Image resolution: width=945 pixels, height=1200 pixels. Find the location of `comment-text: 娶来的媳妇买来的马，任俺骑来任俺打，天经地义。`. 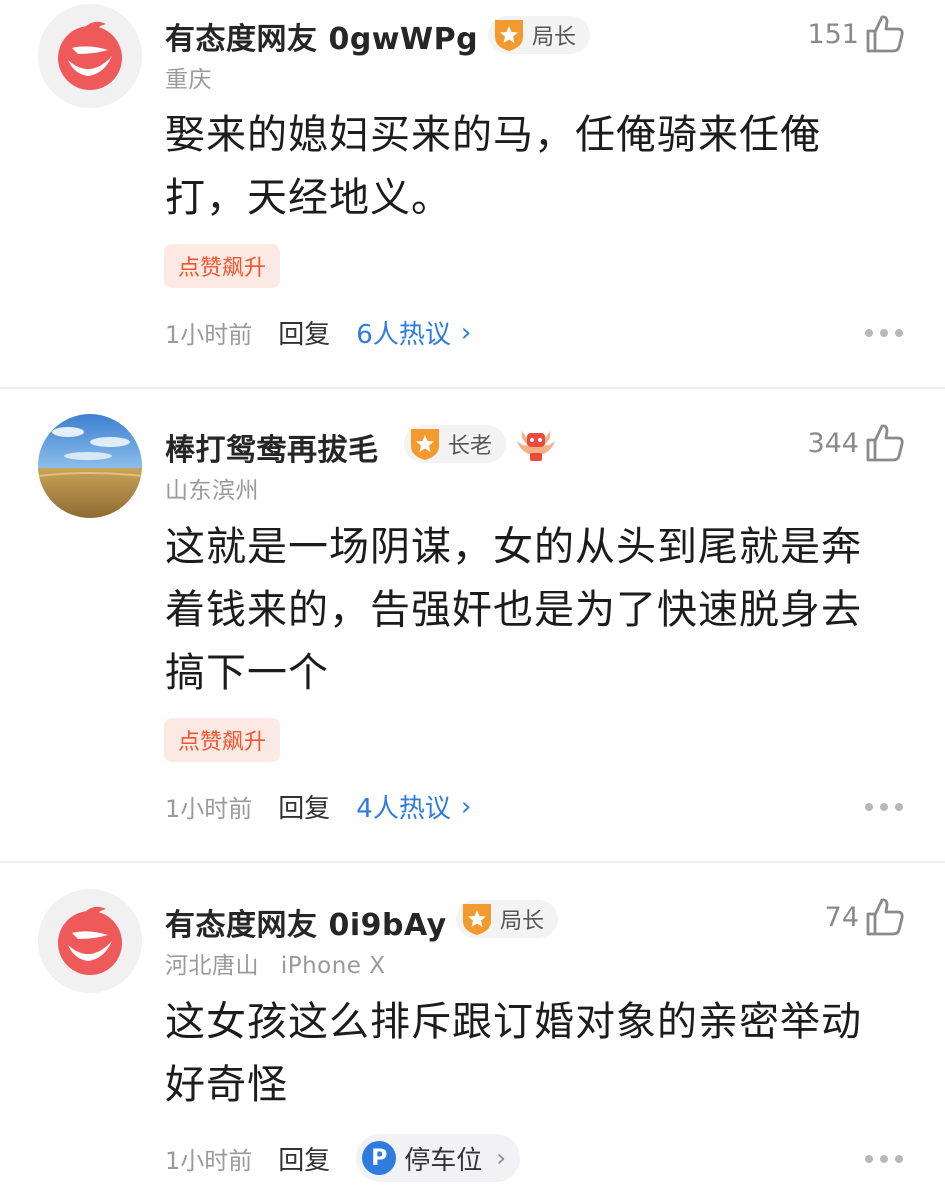

comment-text: 娶来的媳妇买来的马，任俺骑来任俺打，天经地义。 is located at coordinates (493, 166).